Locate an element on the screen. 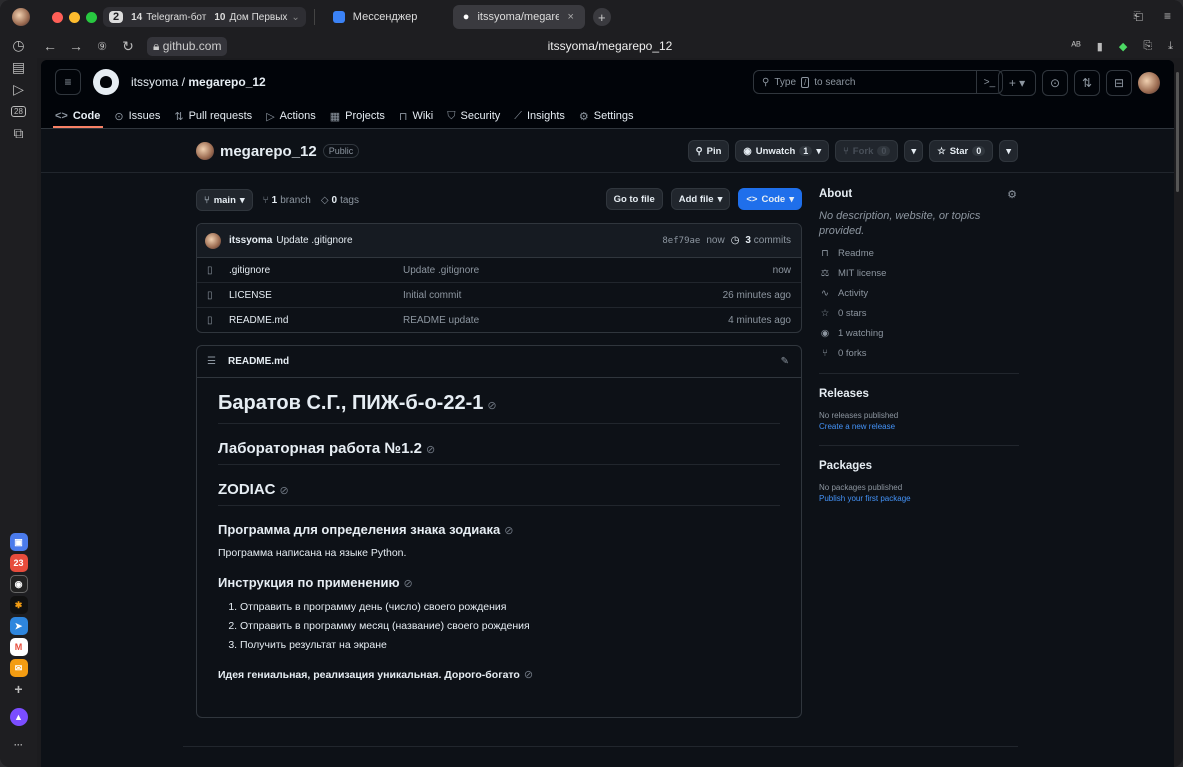 The image size is (1183, 767). github-logo-icon is located at coordinates (106, 82).